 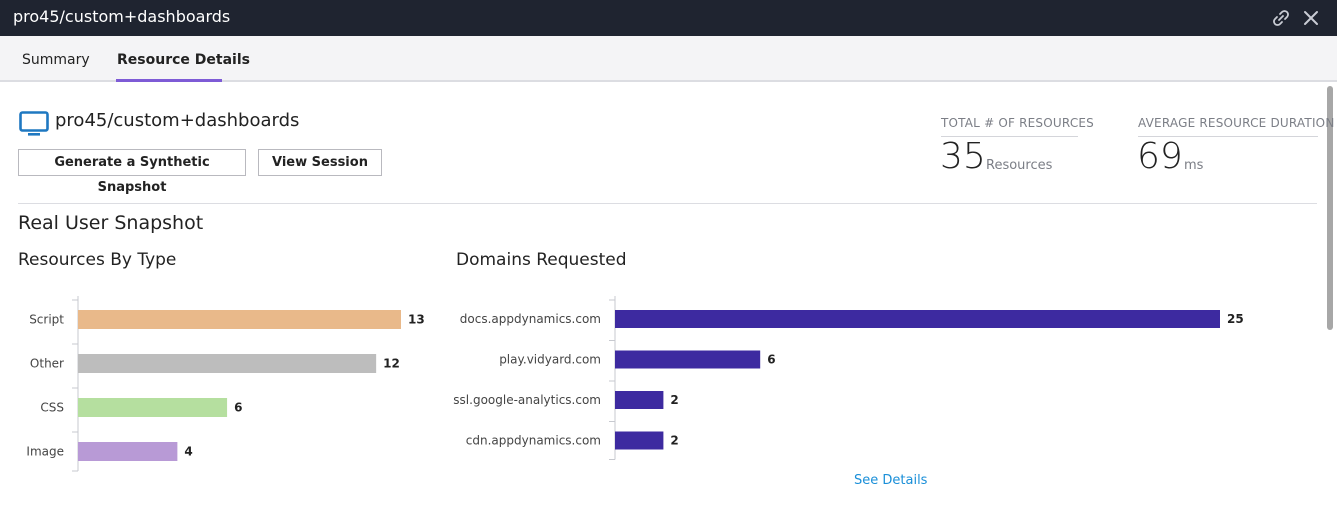 What do you see at coordinates (1017, 123) in the screenshot?
I see `total-resources-label: TOTAL # OF RESOURCES` at bounding box center [1017, 123].